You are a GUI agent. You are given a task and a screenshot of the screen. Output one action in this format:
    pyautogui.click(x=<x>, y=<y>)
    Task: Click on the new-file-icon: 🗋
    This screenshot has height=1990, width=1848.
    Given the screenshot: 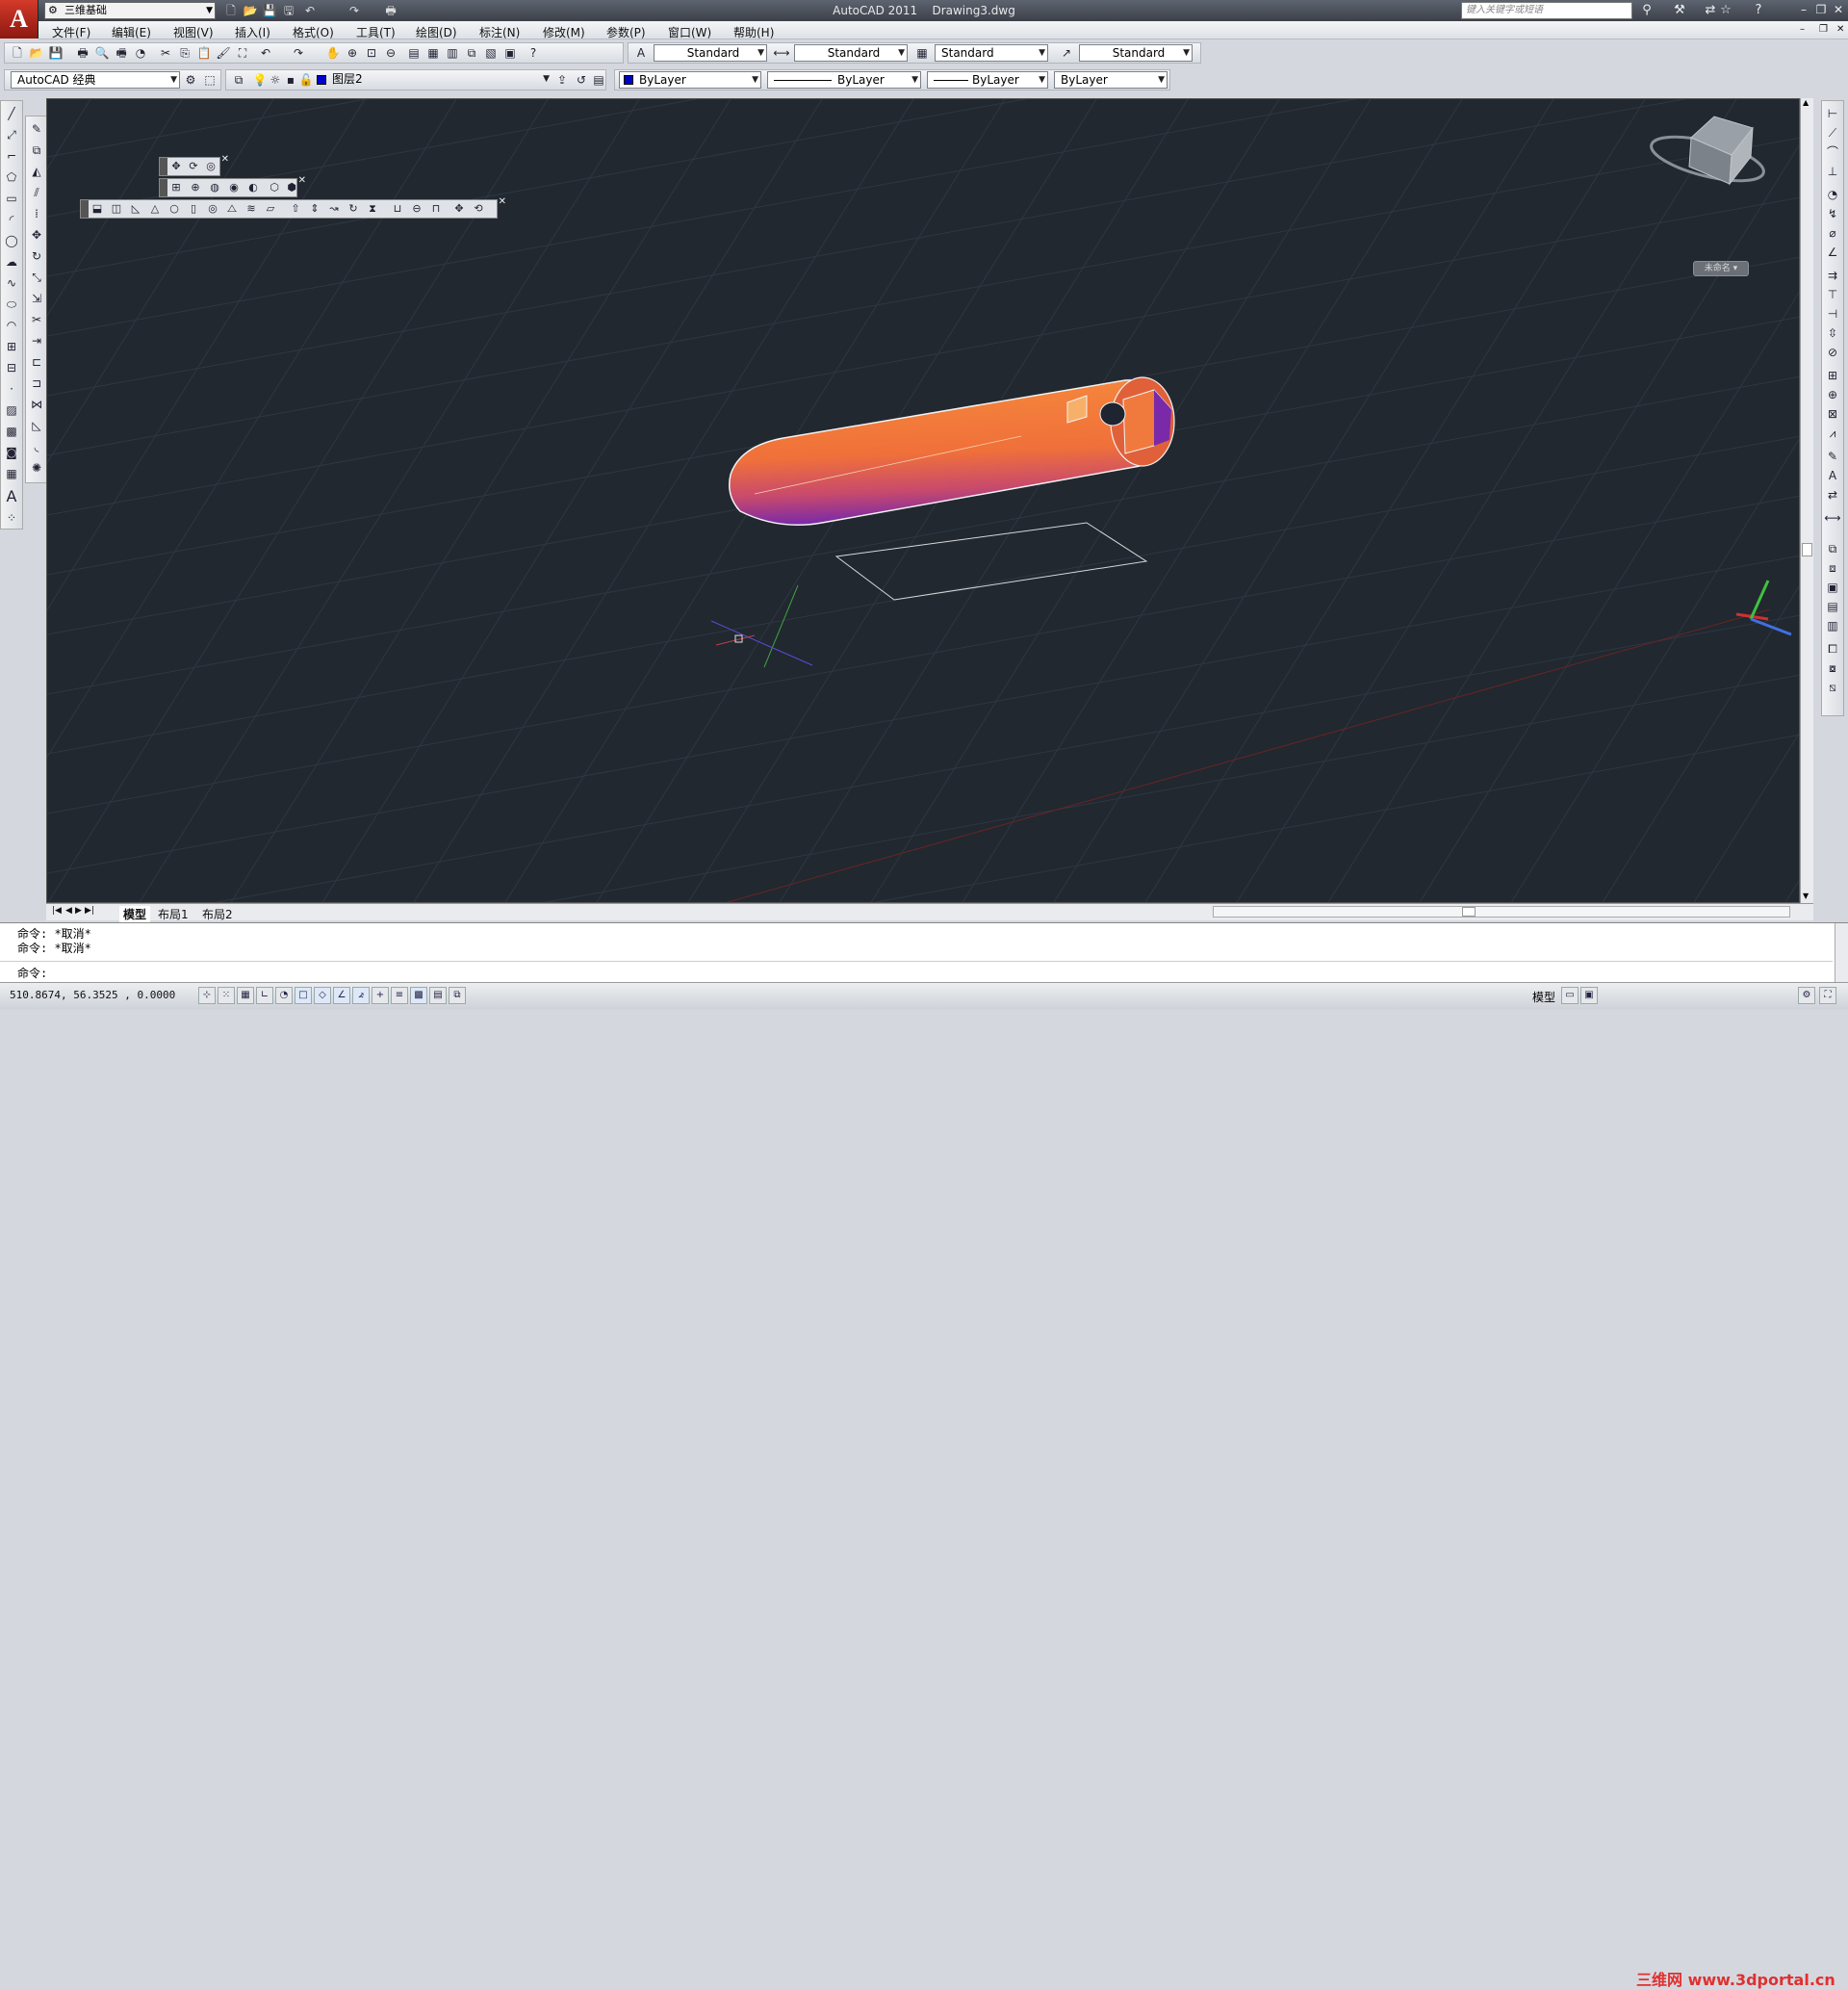 What is the action you would take?
    pyautogui.click(x=231, y=11)
    